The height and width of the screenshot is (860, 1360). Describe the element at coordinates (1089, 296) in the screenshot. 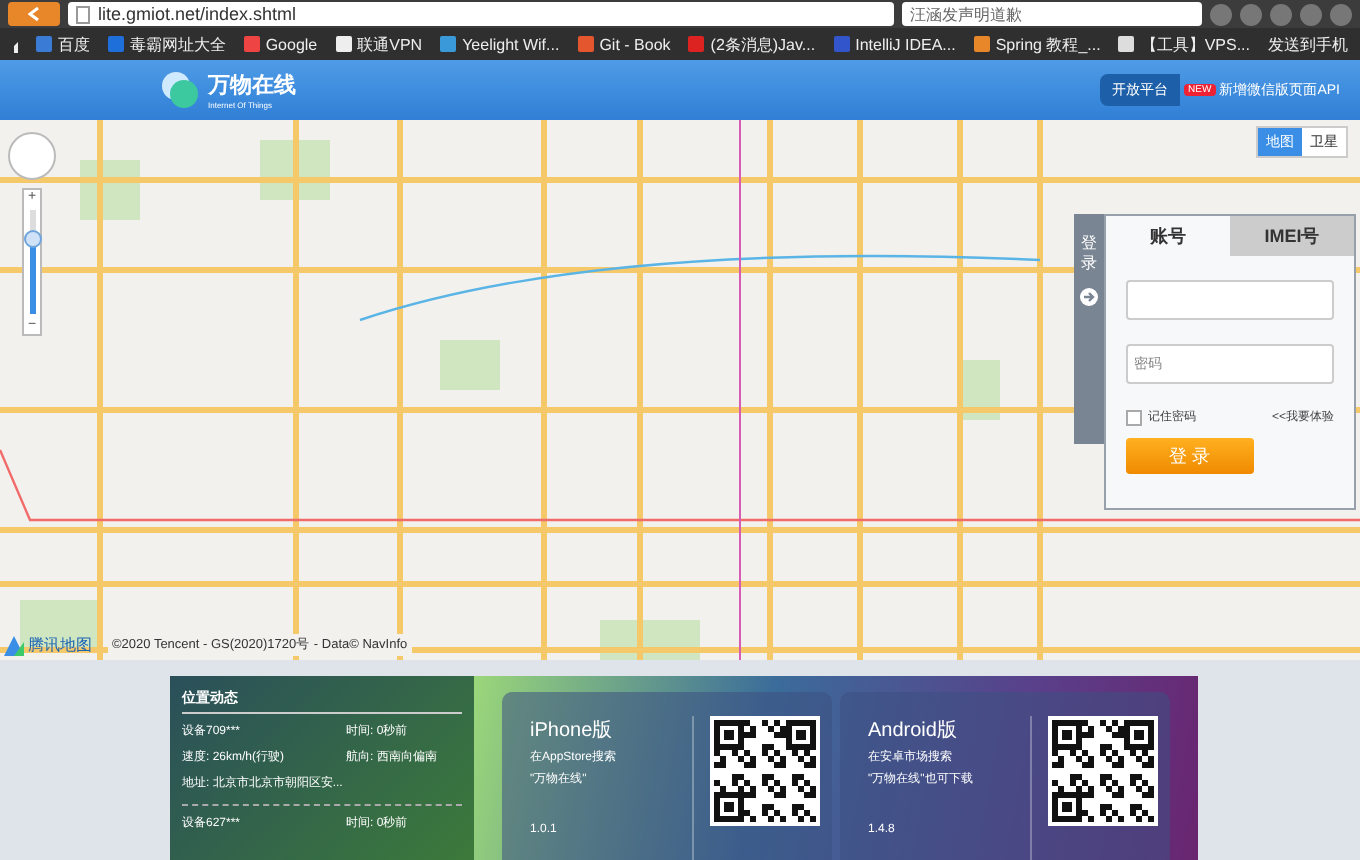

I see `arrow-icon` at that location.